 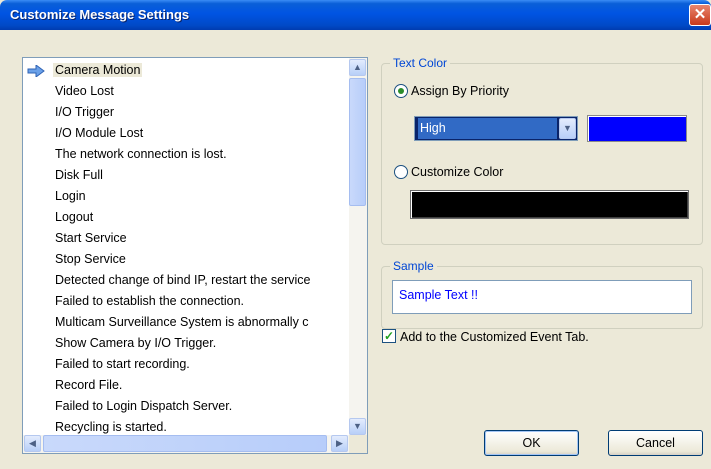 I want to click on sample-legend: Sample, so click(x=413, y=266).